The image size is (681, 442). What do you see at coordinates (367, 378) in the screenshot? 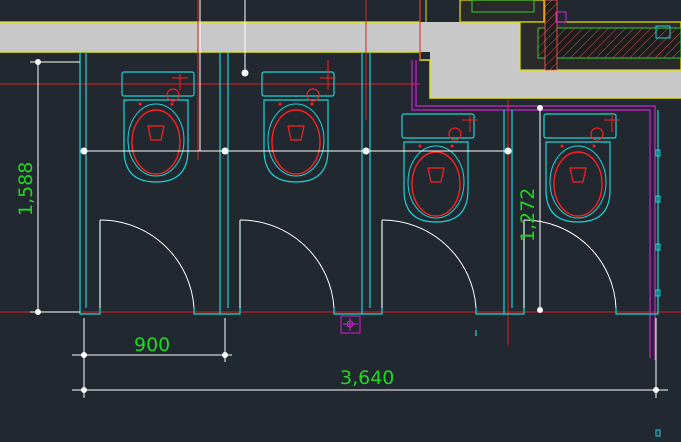
I see `dim-overall-width: 3,640` at bounding box center [367, 378].